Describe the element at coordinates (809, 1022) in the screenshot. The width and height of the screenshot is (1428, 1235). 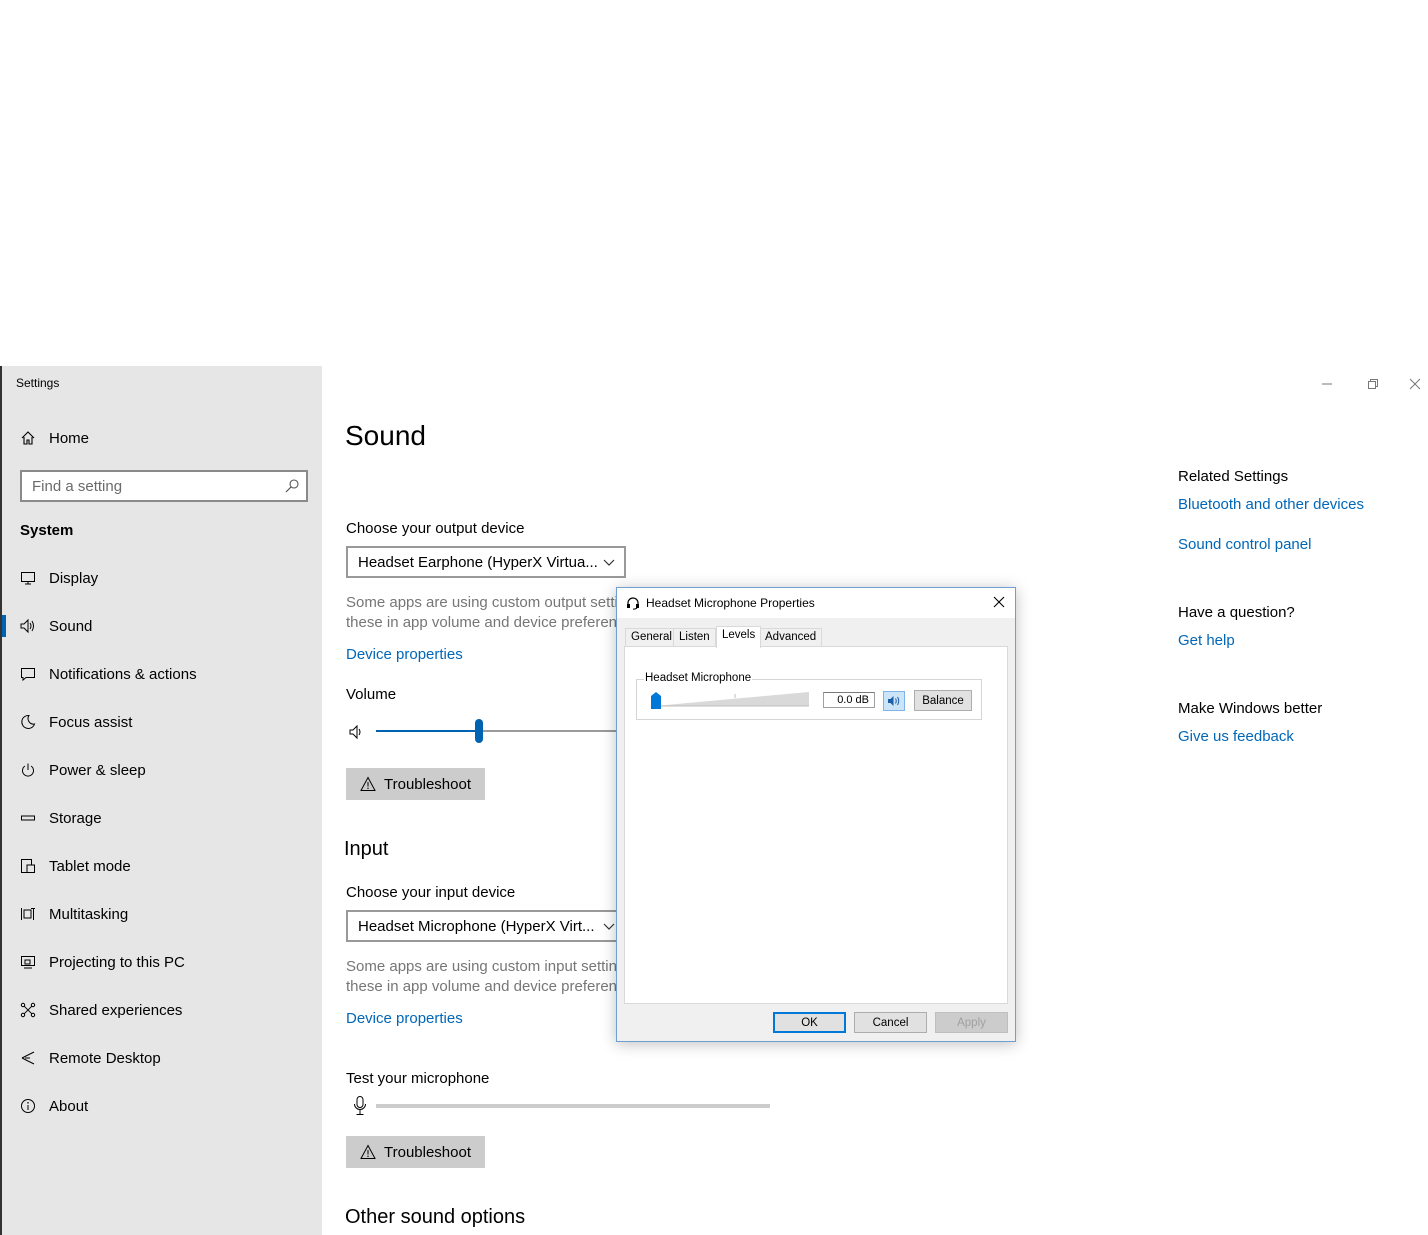
I see `ok-button: OK` at that location.